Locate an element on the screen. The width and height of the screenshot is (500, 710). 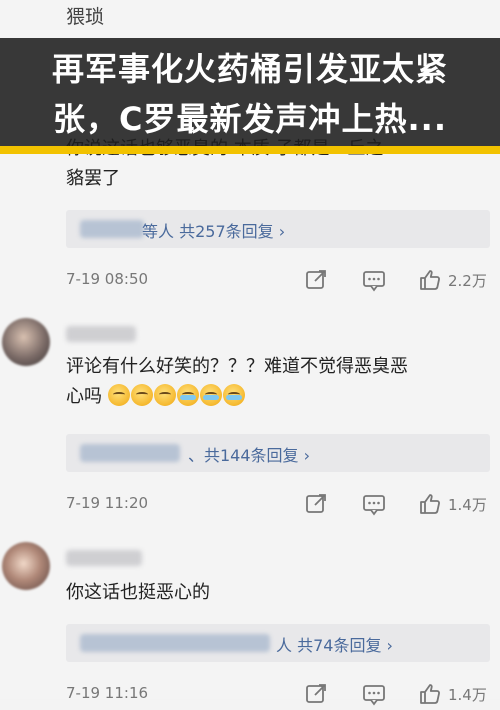
comment-3-like-count: 1.4万 is located at coordinates (467, 695).